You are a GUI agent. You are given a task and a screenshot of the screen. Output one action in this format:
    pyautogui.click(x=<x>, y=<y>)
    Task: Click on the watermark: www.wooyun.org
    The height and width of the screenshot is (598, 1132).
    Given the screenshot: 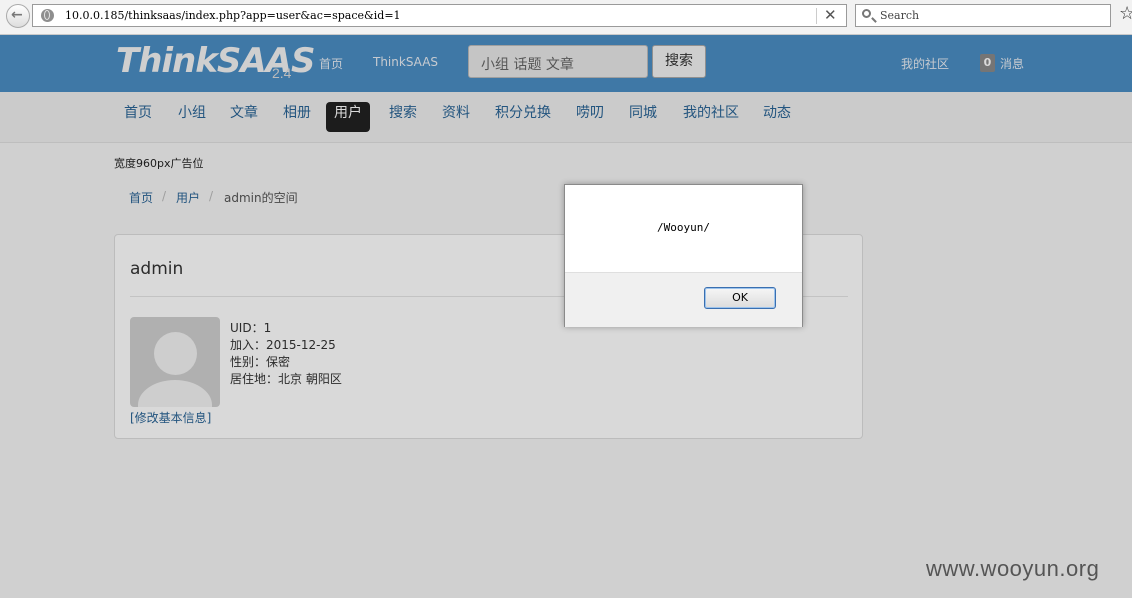 What is the action you would take?
    pyautogui.click(x=1013, y=568)
    